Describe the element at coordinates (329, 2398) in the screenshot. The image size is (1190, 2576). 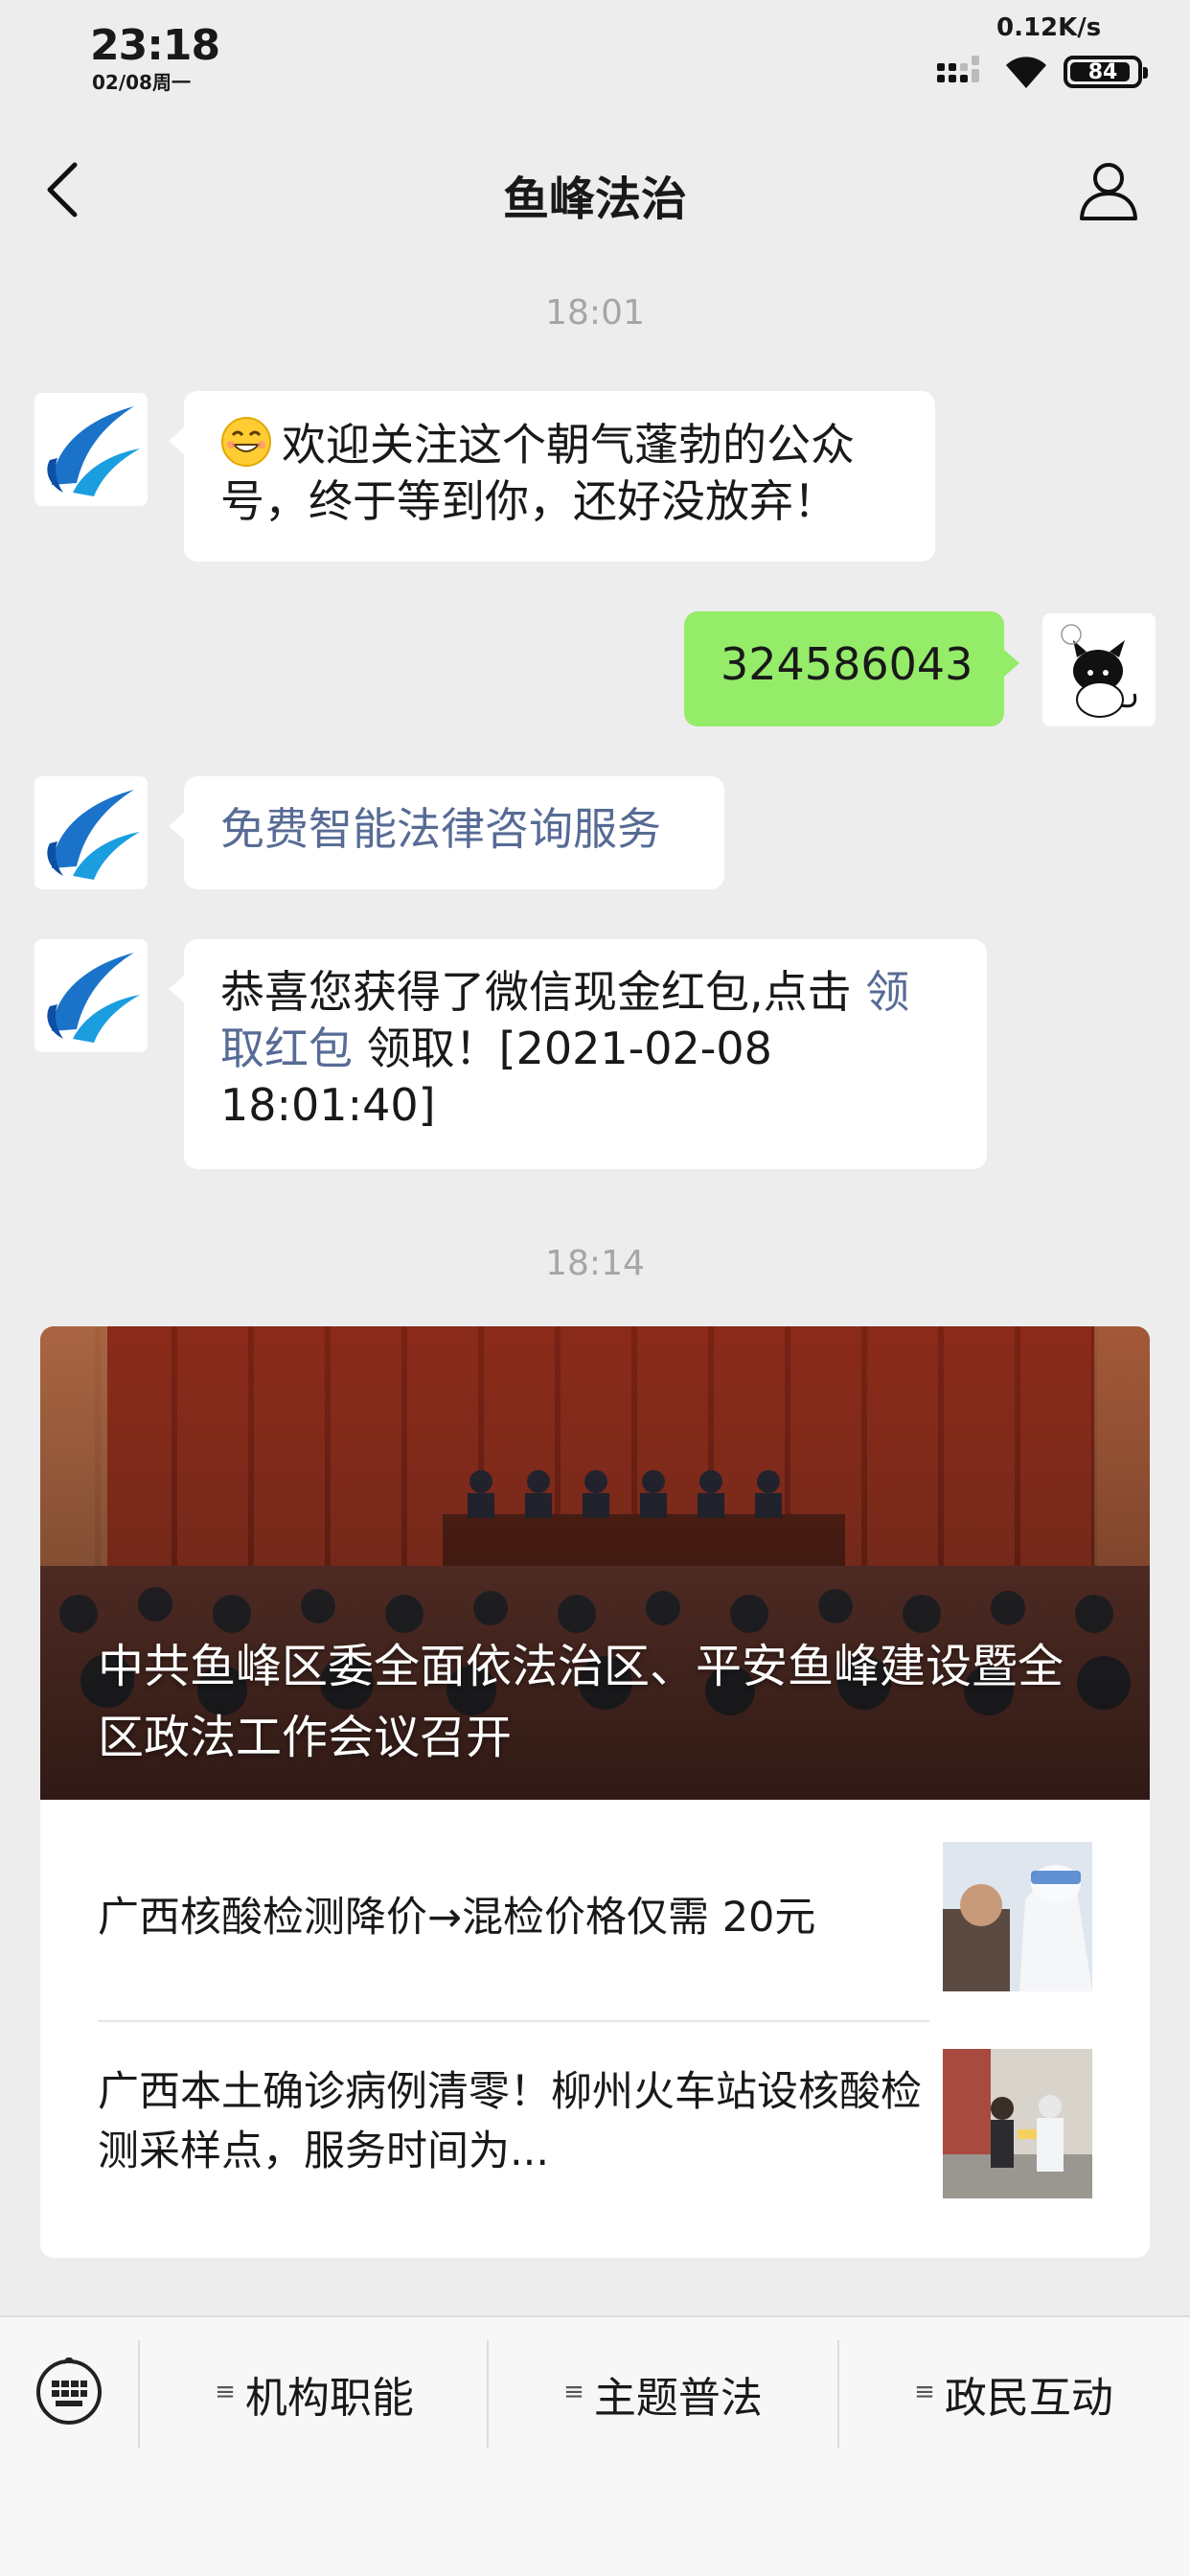
I see `menu-item-label: 机构职能` at that location.